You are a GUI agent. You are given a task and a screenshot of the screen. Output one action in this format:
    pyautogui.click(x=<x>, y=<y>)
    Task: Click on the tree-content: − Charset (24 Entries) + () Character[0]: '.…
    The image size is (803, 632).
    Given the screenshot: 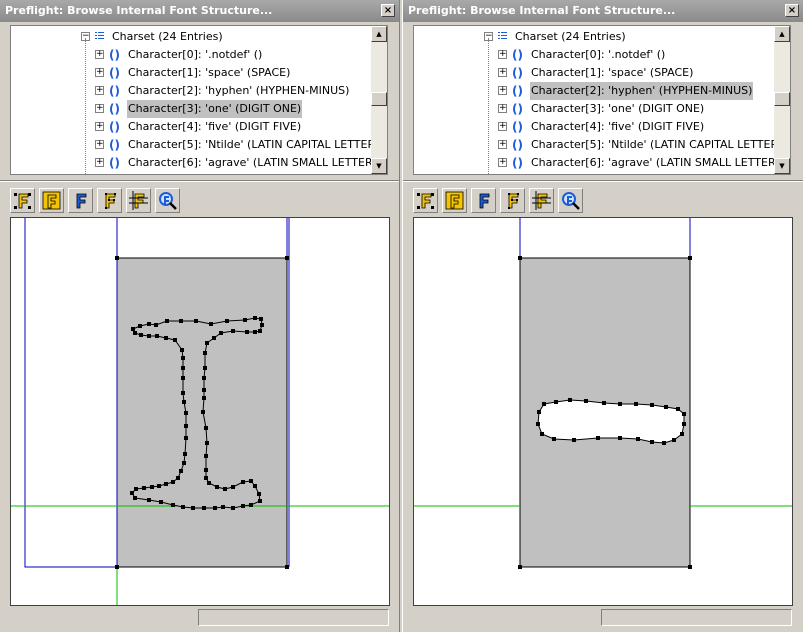 What is the action you would take?
    pyautogui.click(x=594, y=100)
    